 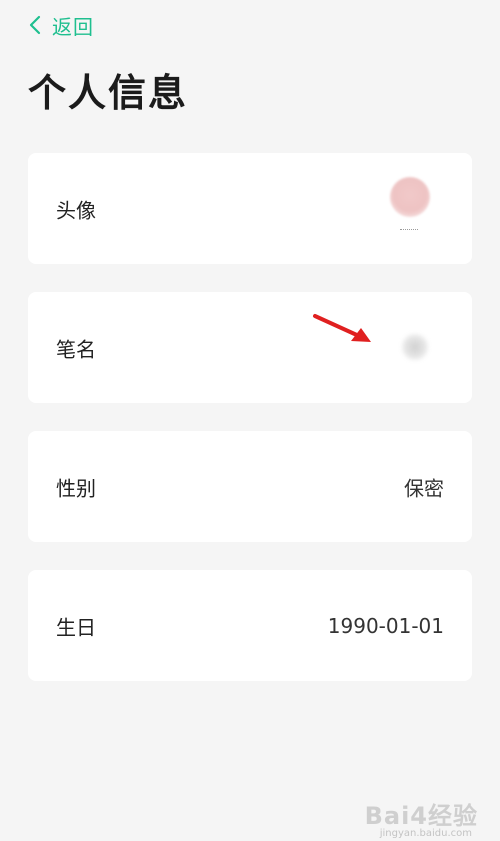 I want to click on annotation-arrow-icon, so click(x=342, y=328).